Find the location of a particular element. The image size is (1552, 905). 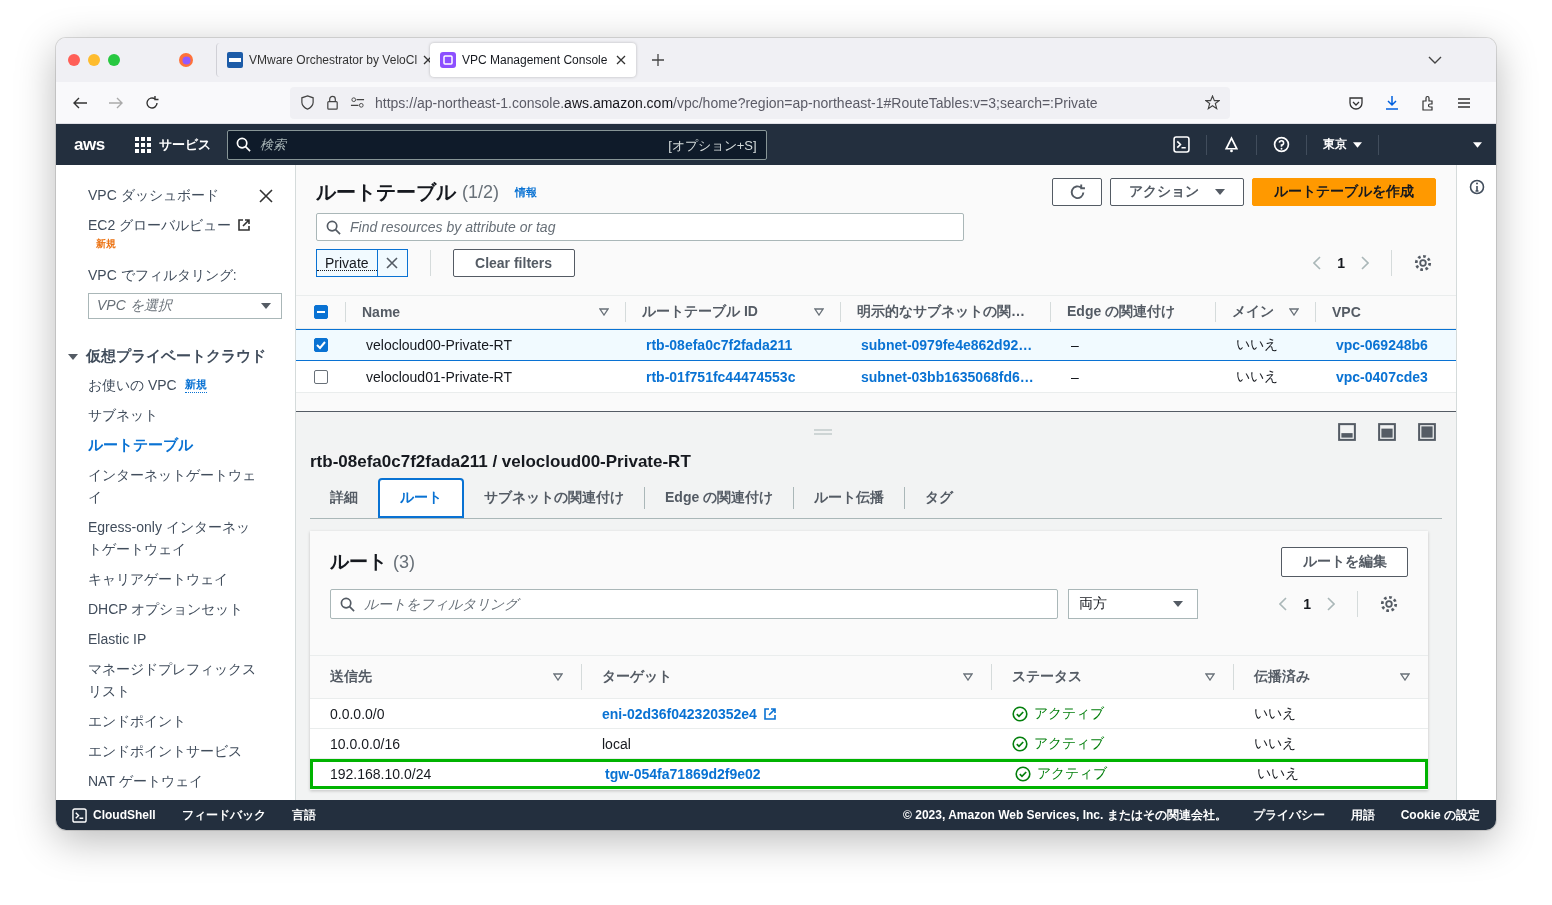

address-bar: https://ap-northeast-1.console.aws.amazon.com/vpc/home?region=ap-northeast-1#RouteTables:v=3;search=:Private is located at coordinates (760, 102).